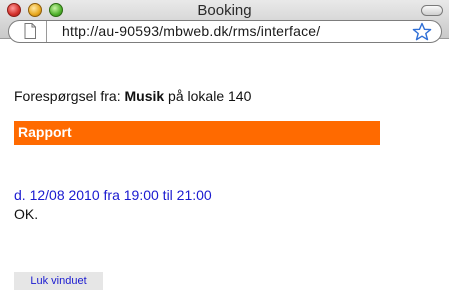  I want to click on report-title: Rapport, so click(45, 132).